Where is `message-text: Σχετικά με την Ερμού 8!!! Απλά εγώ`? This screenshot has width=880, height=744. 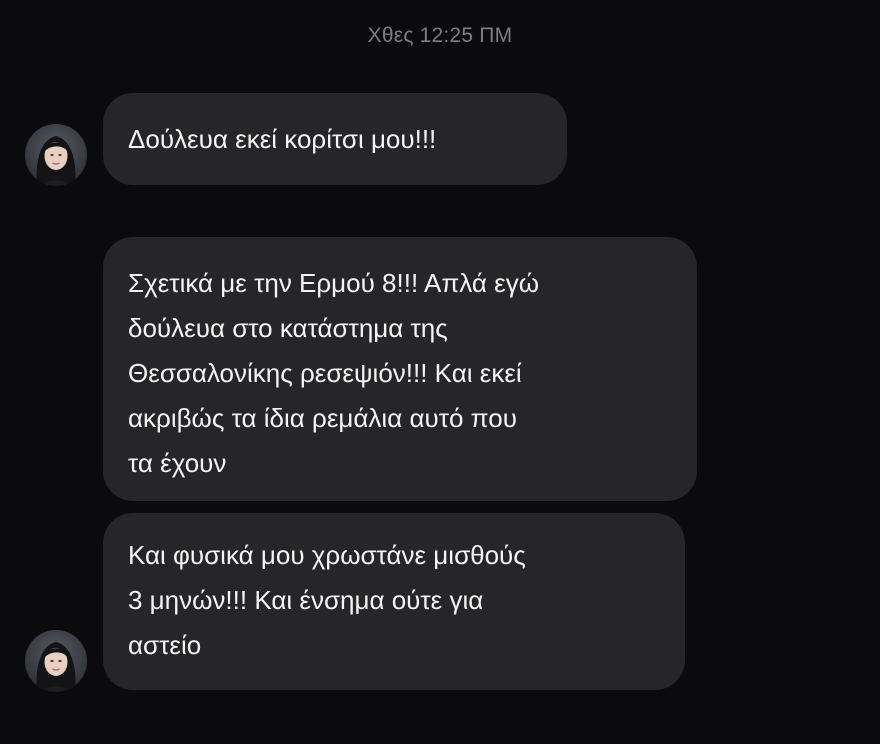
message-text: Σχετικά με την Ερμού 8!!! Απλά εγώ is located at coordinates (334, 283).